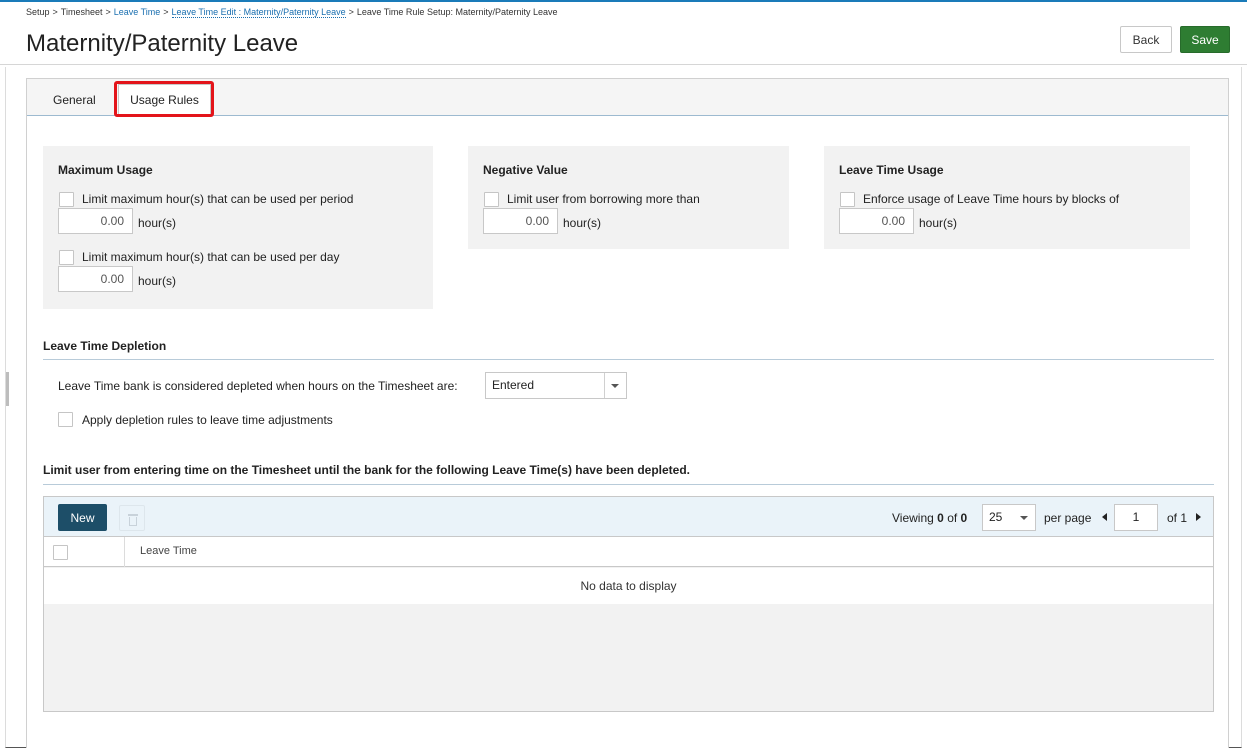  I want to click on next-page-icon, so click(1198, 517).